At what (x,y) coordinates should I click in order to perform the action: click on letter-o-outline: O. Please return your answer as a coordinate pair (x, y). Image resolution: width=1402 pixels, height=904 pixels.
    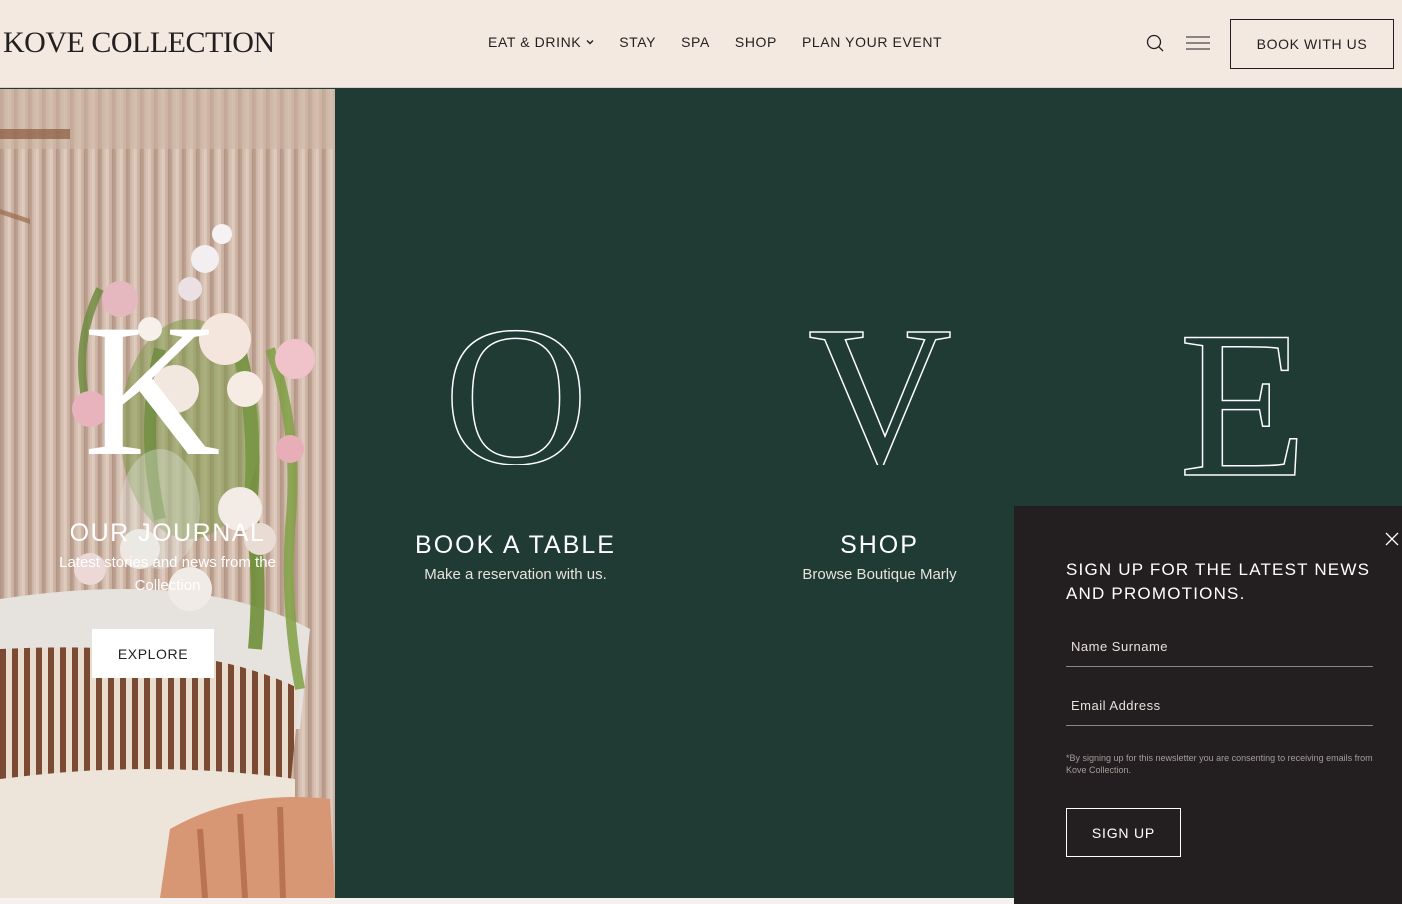
    Looking at the image, I should click on (516, 390).